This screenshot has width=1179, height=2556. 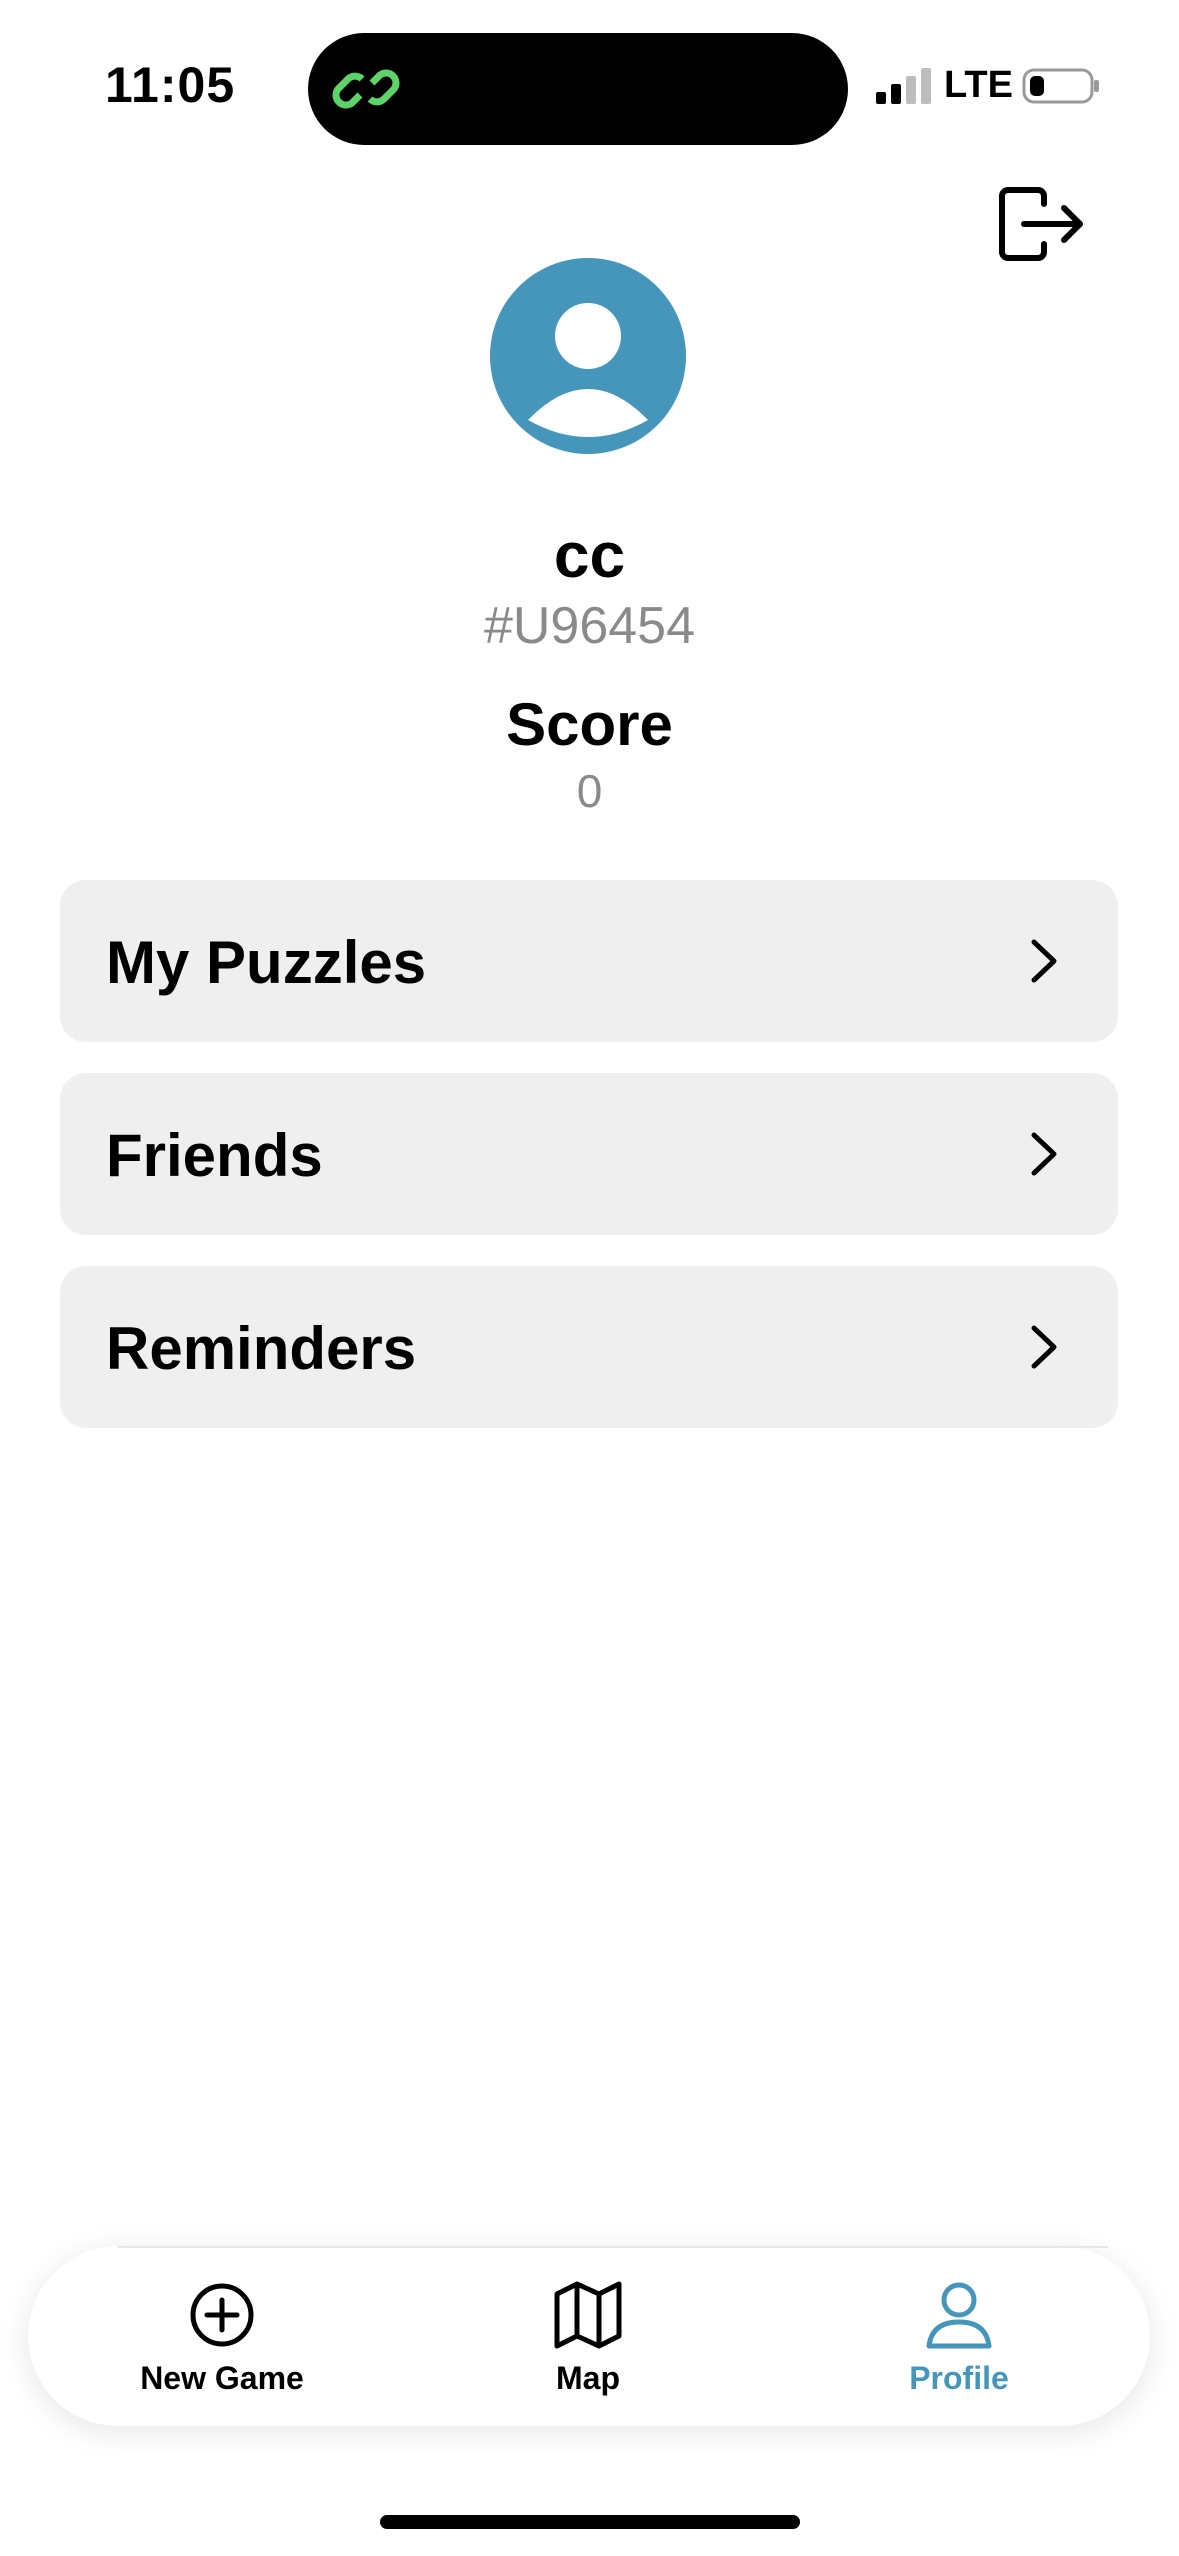 What do you see at coordinates (589, 961) in the screenshot?
I see `menu-item-my-puzzles: My Puzzles` at bounding box center [589, 961].